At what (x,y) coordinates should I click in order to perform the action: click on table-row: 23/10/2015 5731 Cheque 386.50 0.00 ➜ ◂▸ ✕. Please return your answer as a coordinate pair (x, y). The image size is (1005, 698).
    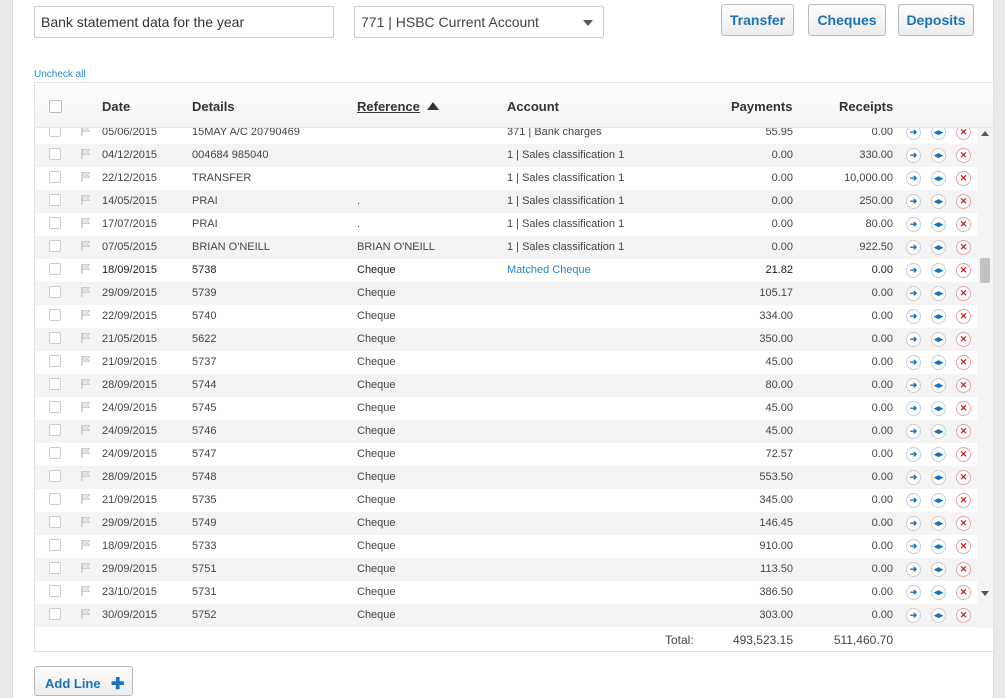
    Looking at the image, I should click on (506, 592).